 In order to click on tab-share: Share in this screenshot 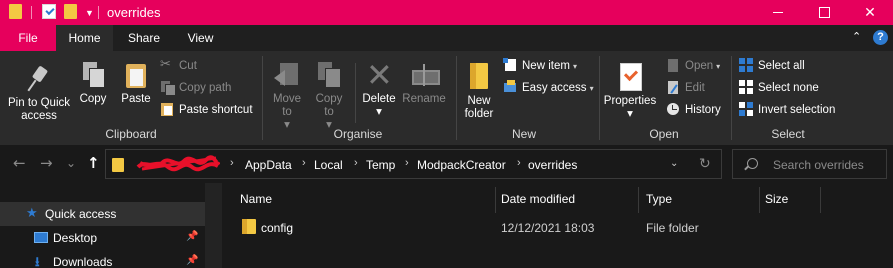, I will do `click(144, 38)`.